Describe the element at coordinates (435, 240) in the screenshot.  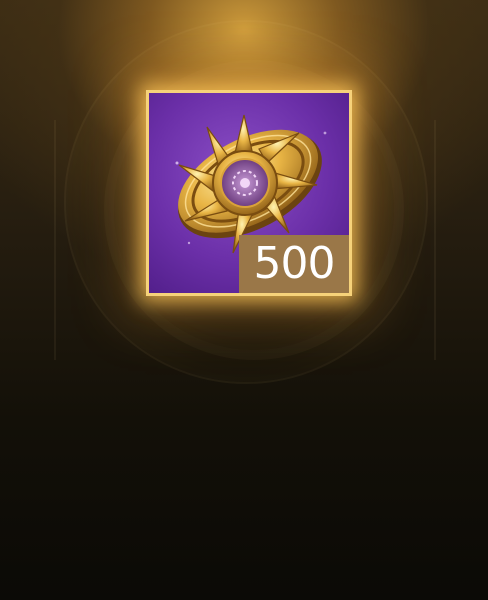
I see `ornament-line-right` at that location.